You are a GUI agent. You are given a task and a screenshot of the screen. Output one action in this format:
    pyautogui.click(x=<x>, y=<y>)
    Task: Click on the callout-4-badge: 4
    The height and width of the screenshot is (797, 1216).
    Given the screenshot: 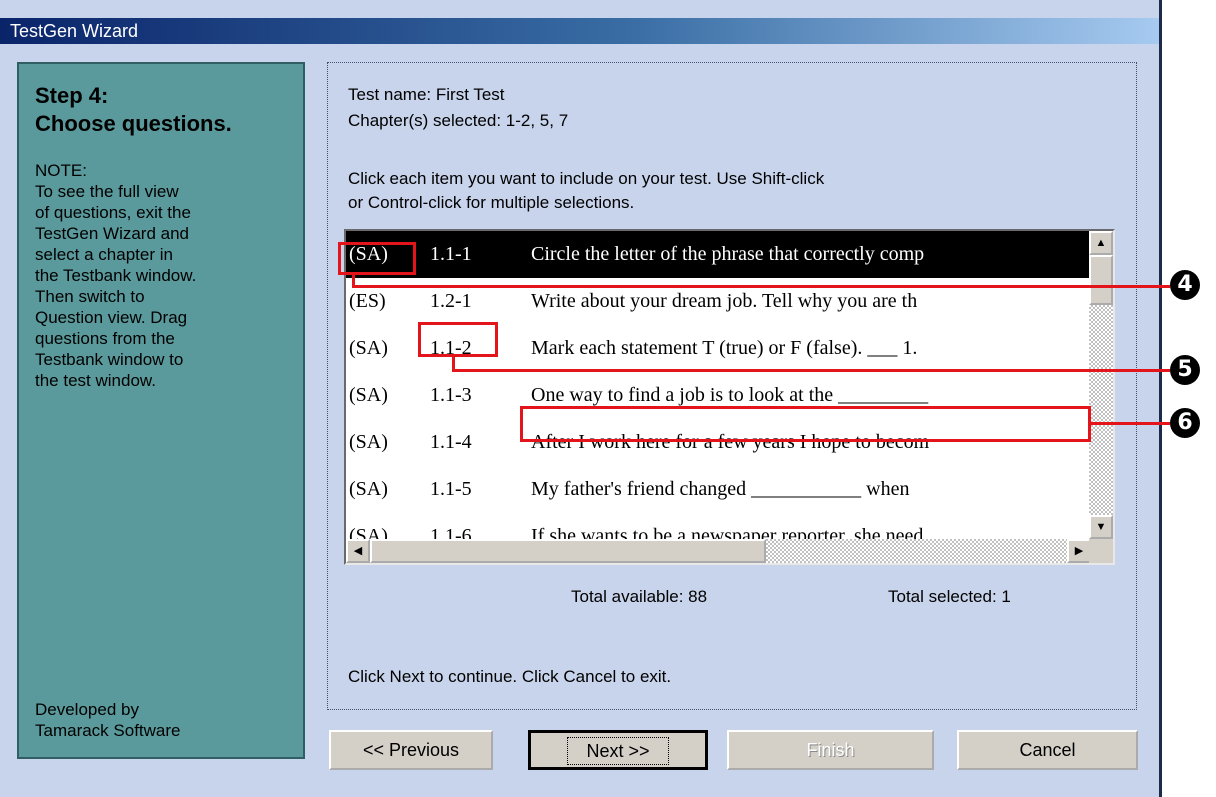 What is the action you would take?
    pyautogui.click(x=1185, y=285)
    